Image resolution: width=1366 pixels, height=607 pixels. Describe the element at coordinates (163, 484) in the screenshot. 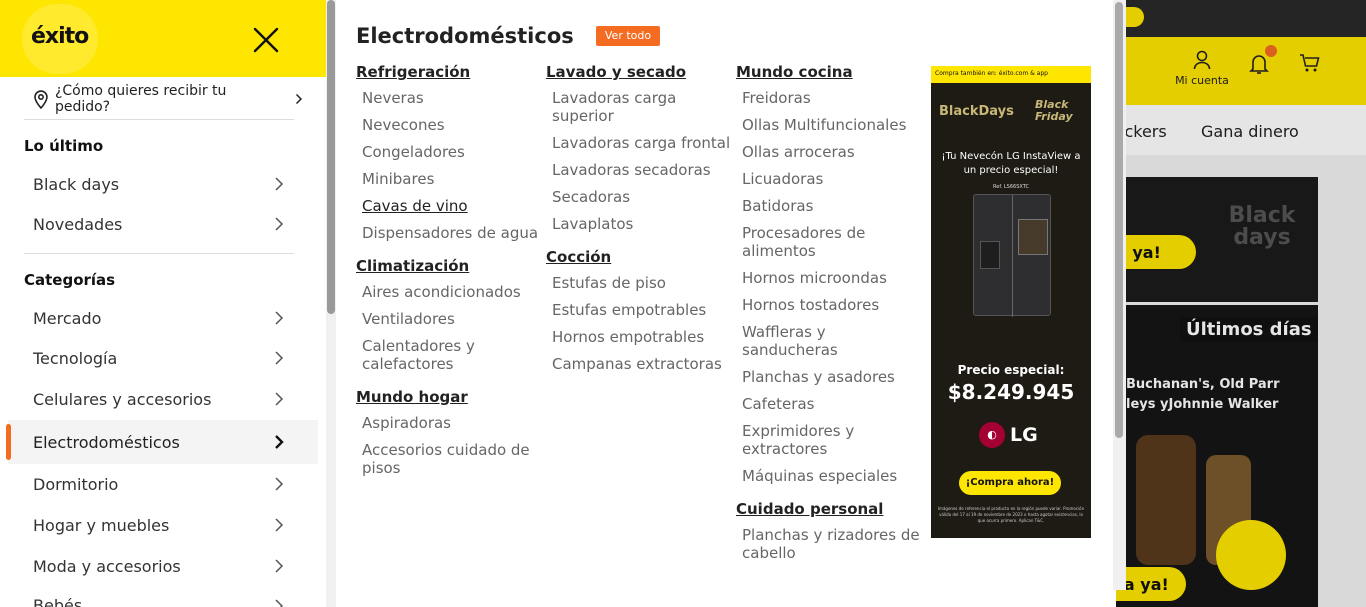

I see `sidebar-item-dormitorio: Dormitorio` at that location.